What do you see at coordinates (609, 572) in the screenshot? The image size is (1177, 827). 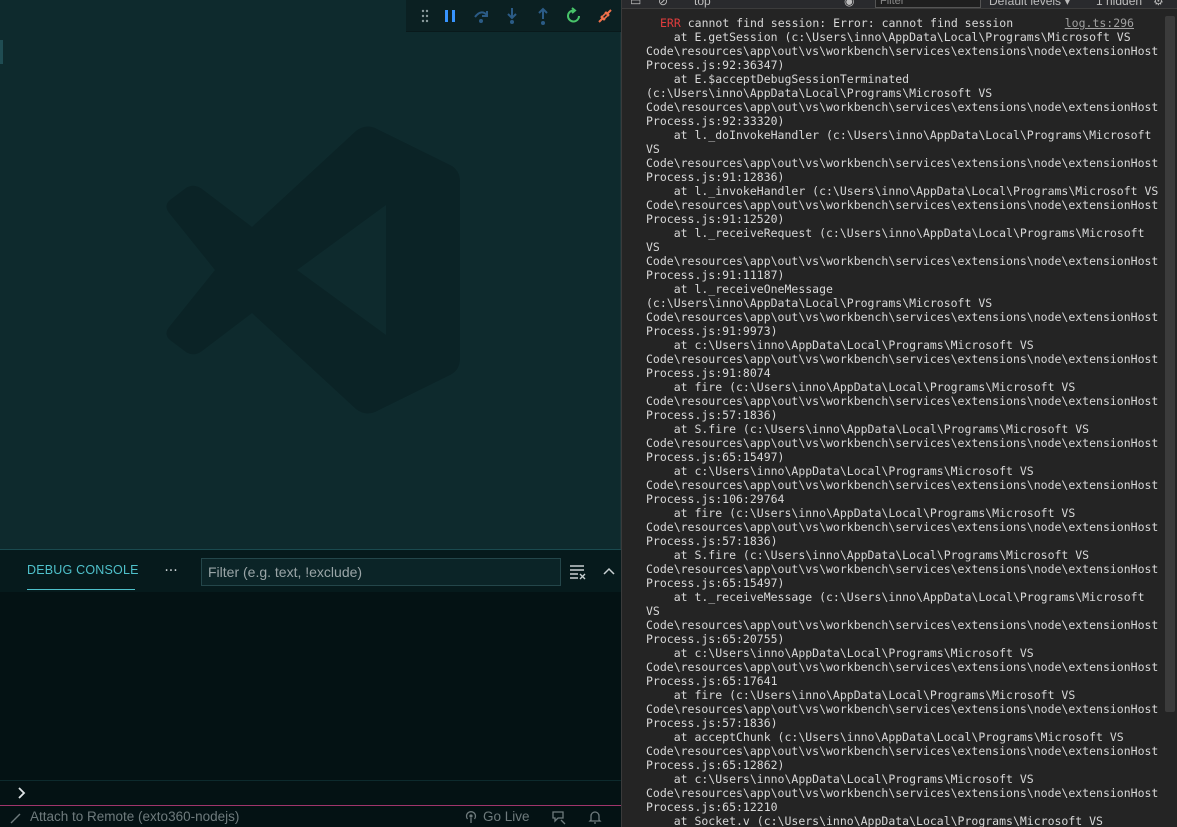 I see `chevron-up-icon` at bounding box center [609, 572].